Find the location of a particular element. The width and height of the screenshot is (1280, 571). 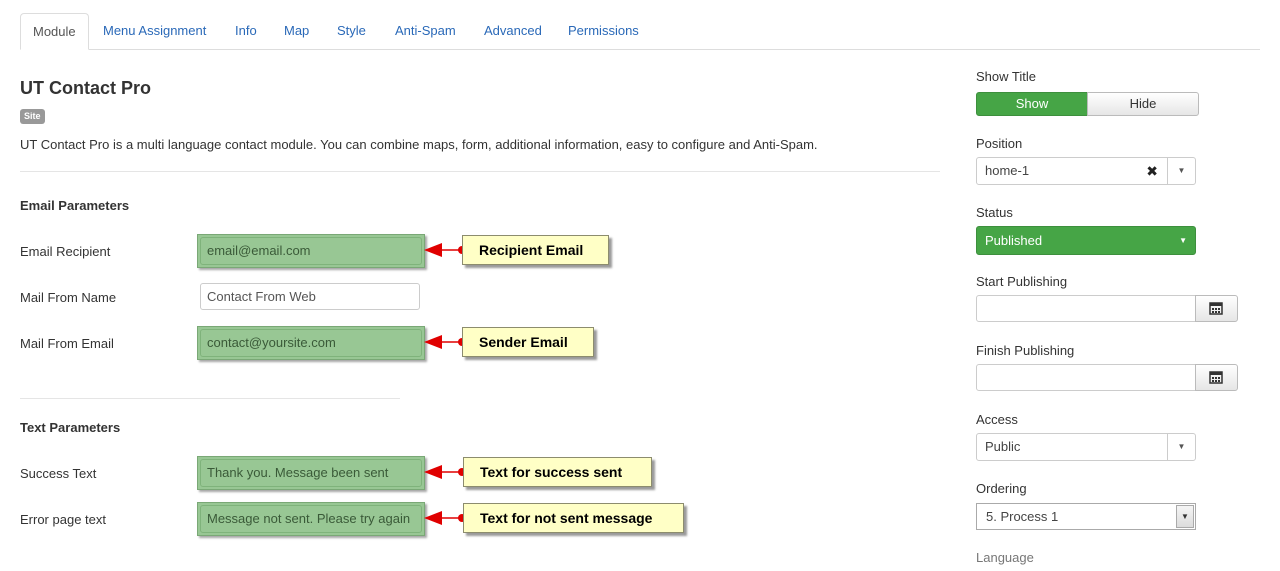

success-text-highlight: Thank you. Message been sent is located at coordinates (311, 473).